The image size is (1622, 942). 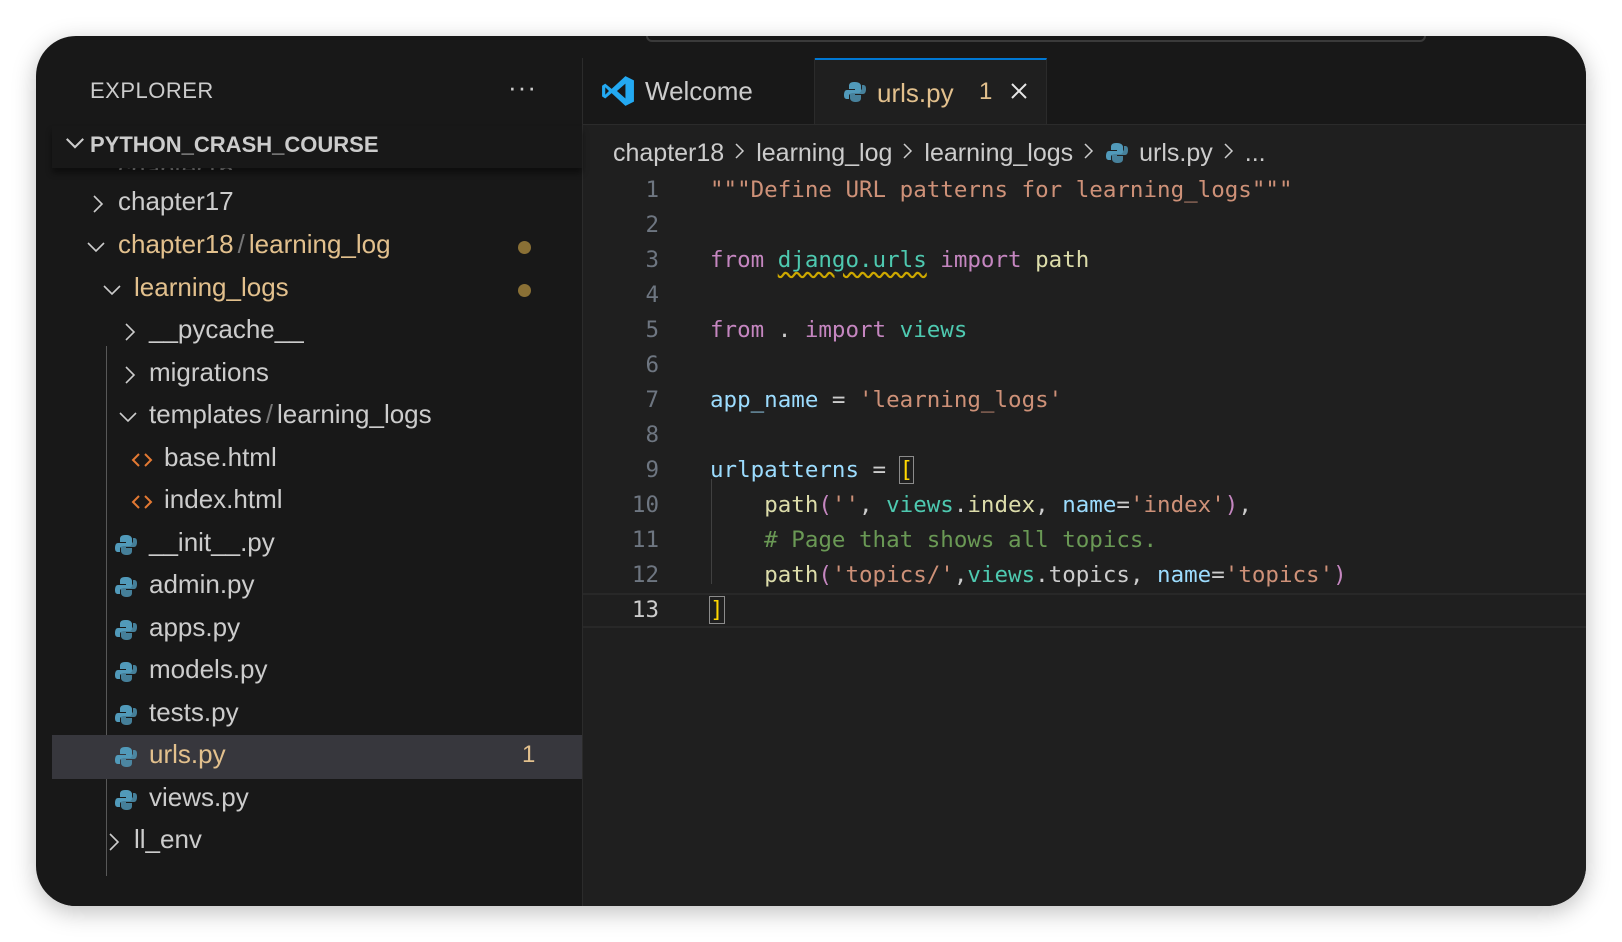 I want to click on vscode-logo-icon, so click(x=618, y=93).